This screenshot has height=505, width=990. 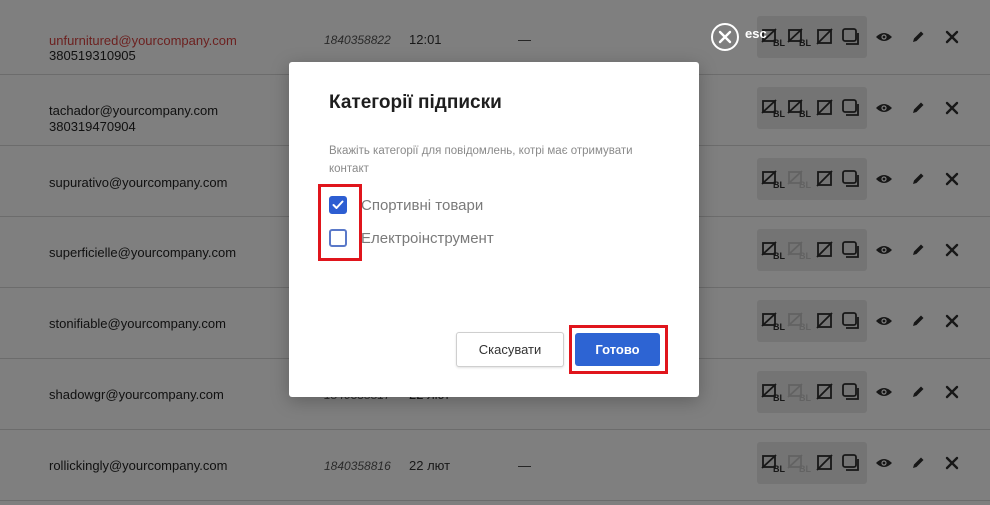 What do you see at coordinates (422, 205) in the screenshot?
I see `category-label: Спортивні товари` at bounding box center [422, 205].